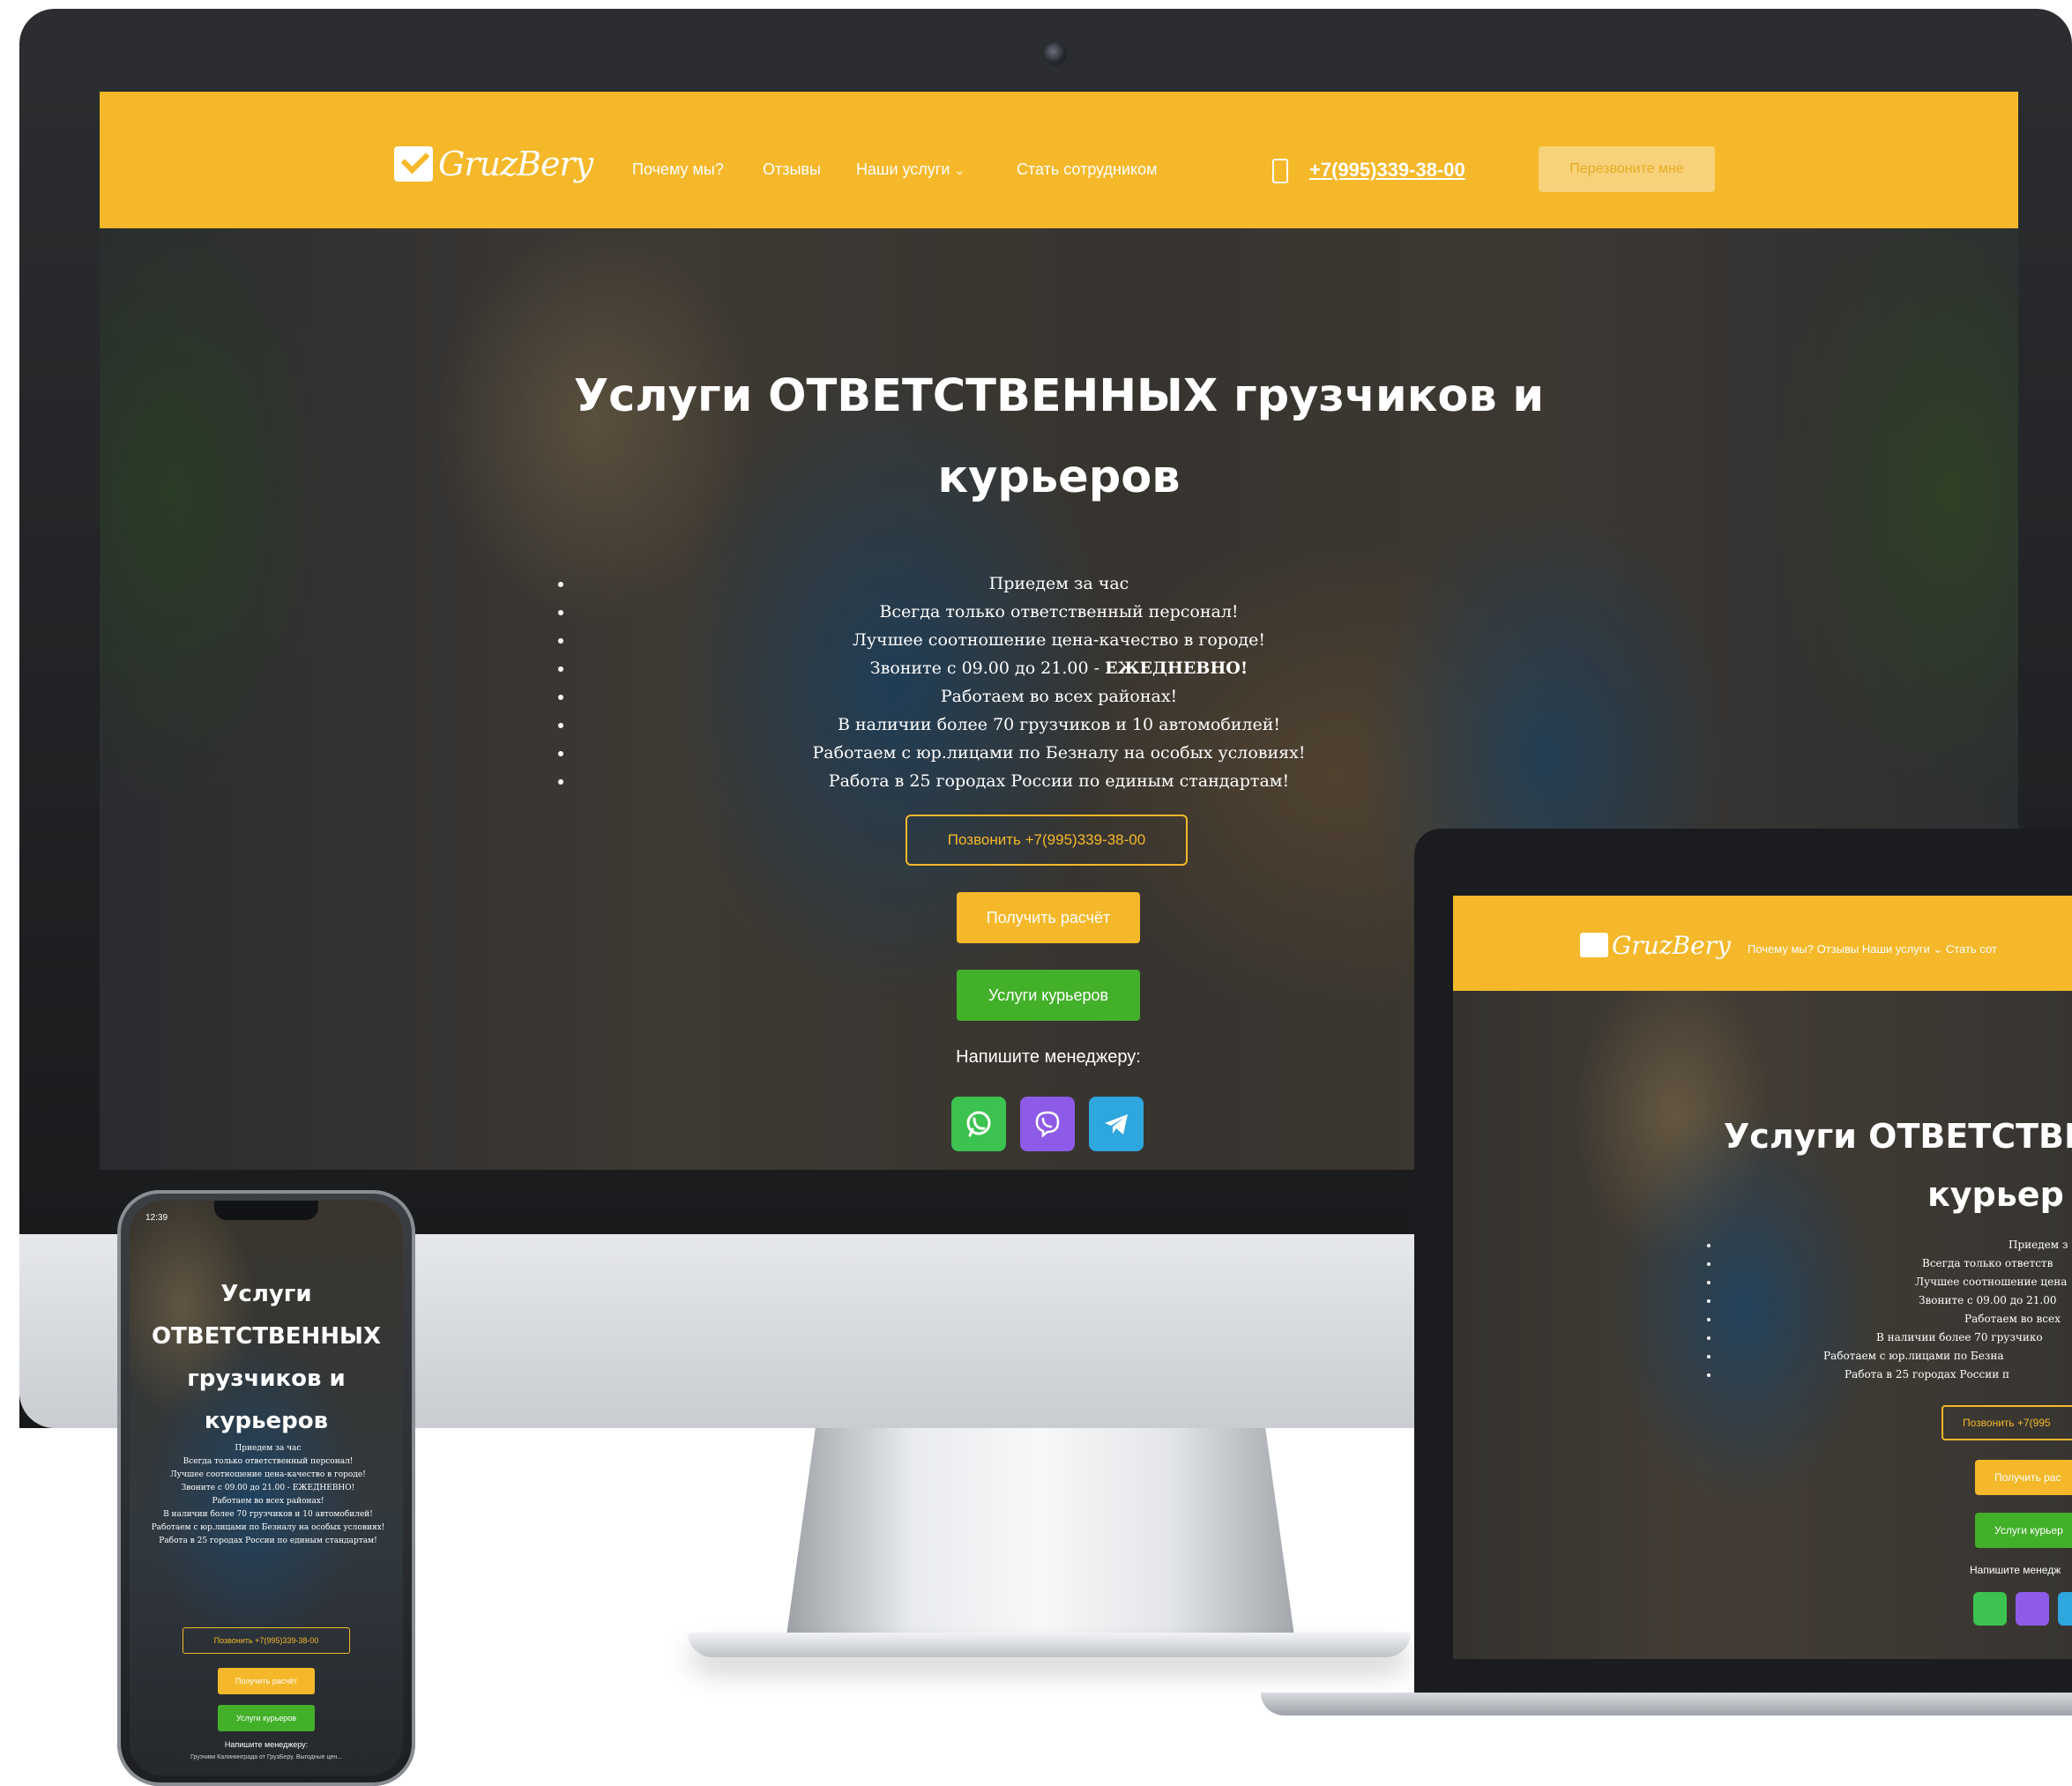 Image resolution: width=2072 pixels, height=1786 pixels. Describe the element at coordinates (1898, 1136) in the screenshot. I see `laptop-hero-title-line1: Услуги ОТВЕТСТВЕН` at that location.